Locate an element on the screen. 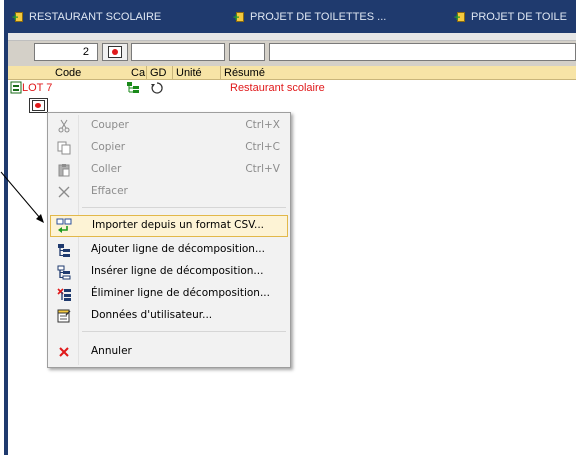 The width and height of the screenshot is (576, 455). tab-label: RESTAURANT SCOLAIRE is located at coordinates (95, 17).